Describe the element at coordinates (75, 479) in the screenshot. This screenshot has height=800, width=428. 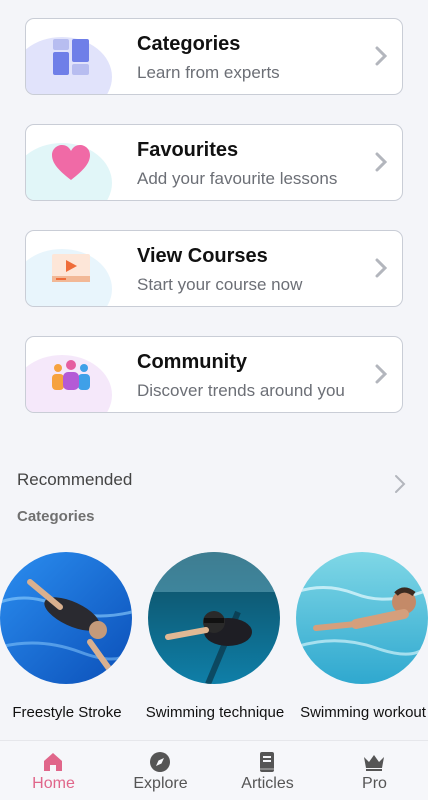
I see `recommended-heading: Recommended` at that location.